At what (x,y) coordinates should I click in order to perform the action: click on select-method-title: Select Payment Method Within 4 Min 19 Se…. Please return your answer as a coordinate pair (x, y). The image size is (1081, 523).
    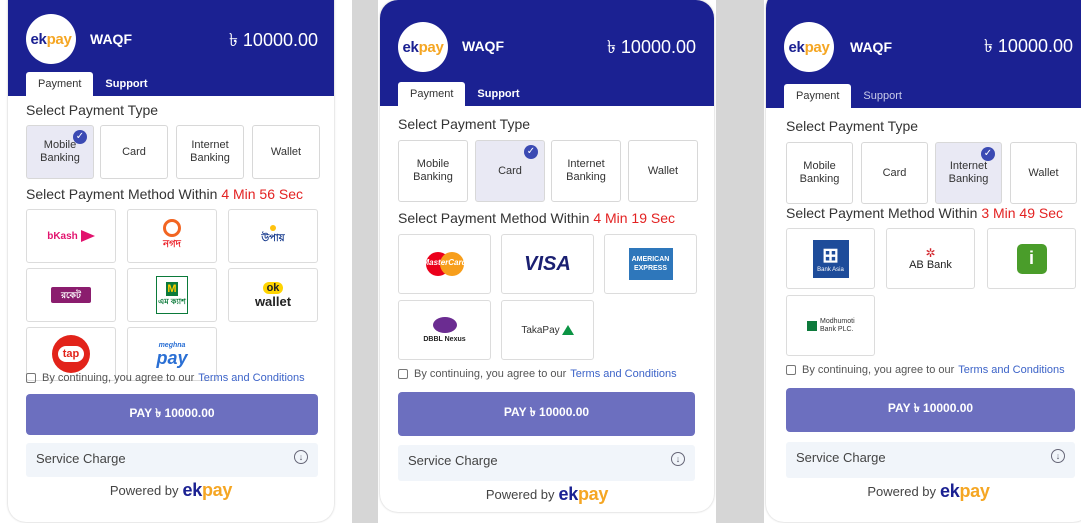
    Looking at the image, I should click on (537, 218).